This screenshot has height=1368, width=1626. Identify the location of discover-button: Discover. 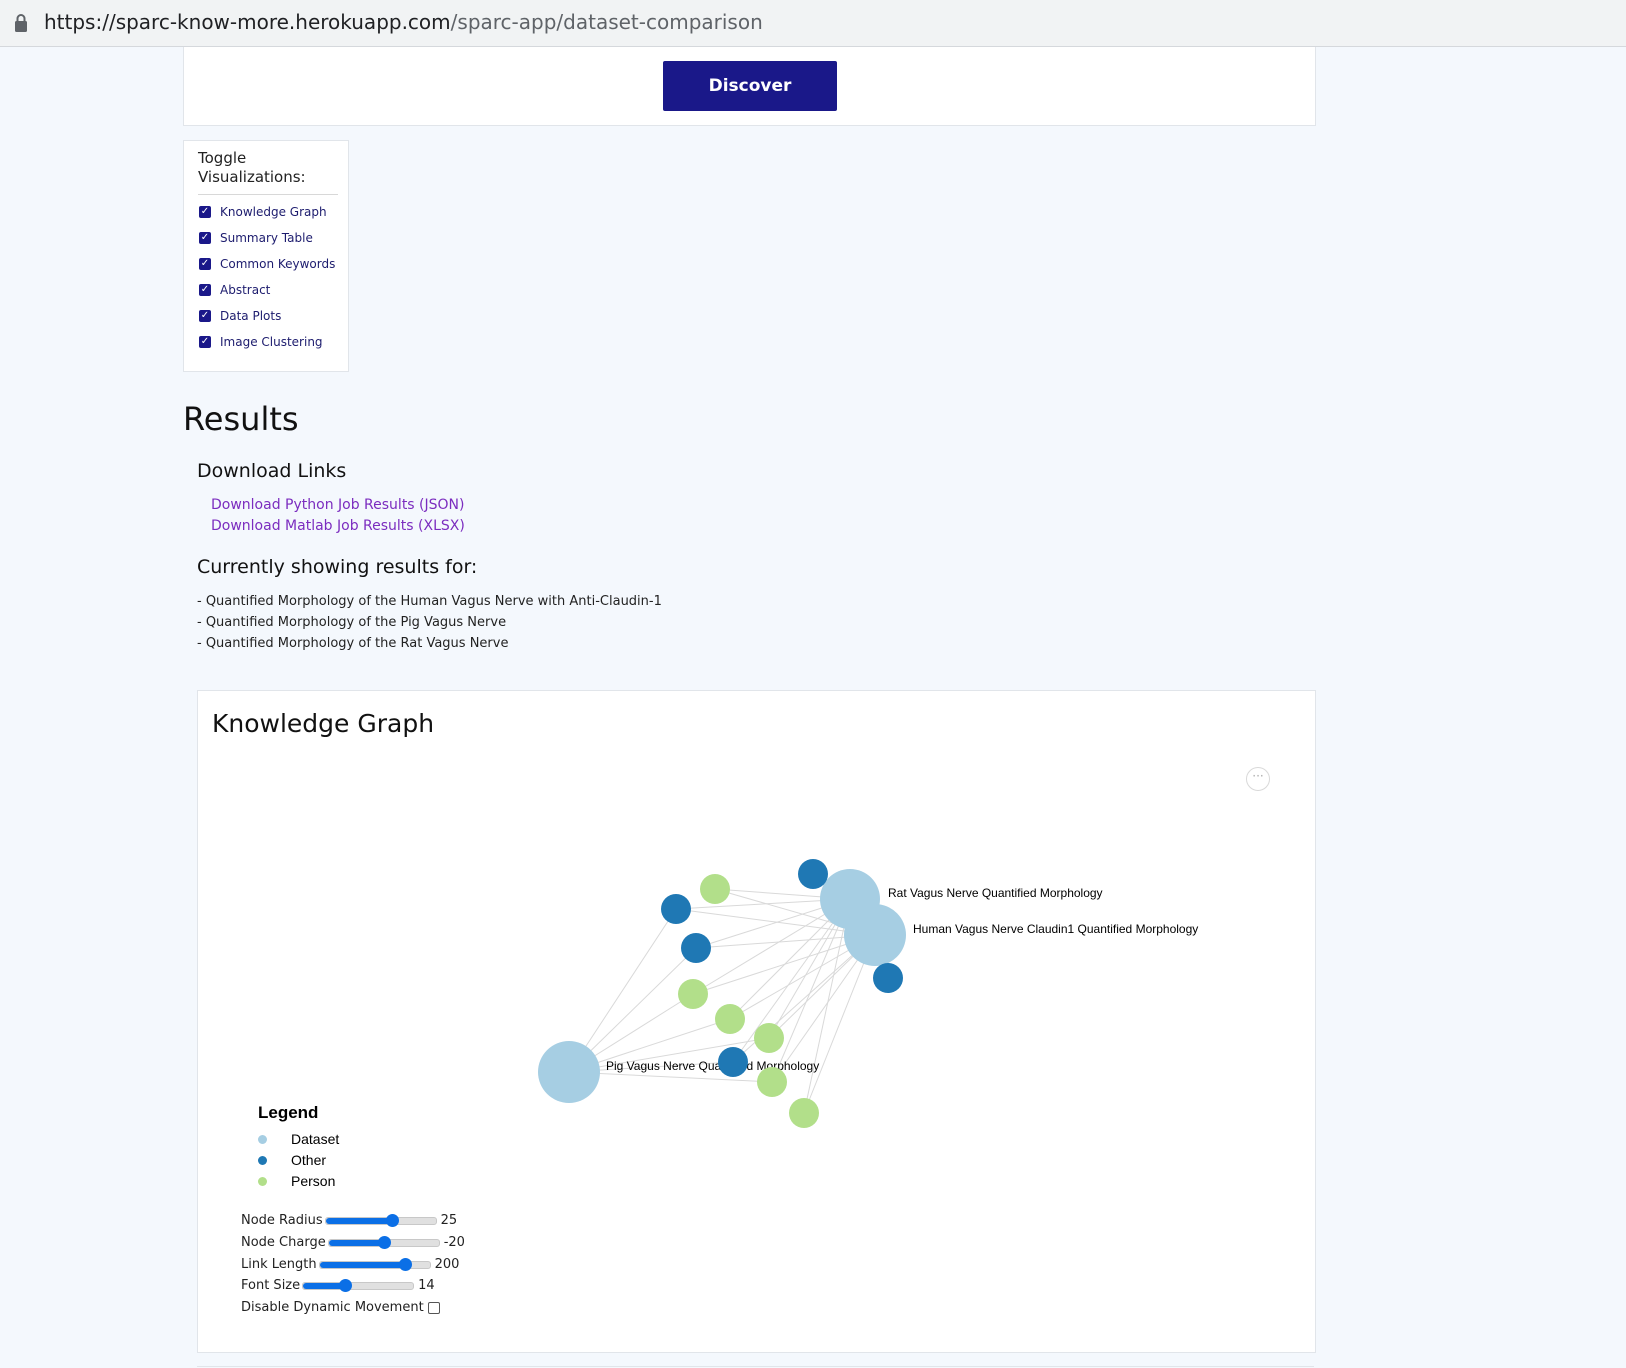
(750, 86).